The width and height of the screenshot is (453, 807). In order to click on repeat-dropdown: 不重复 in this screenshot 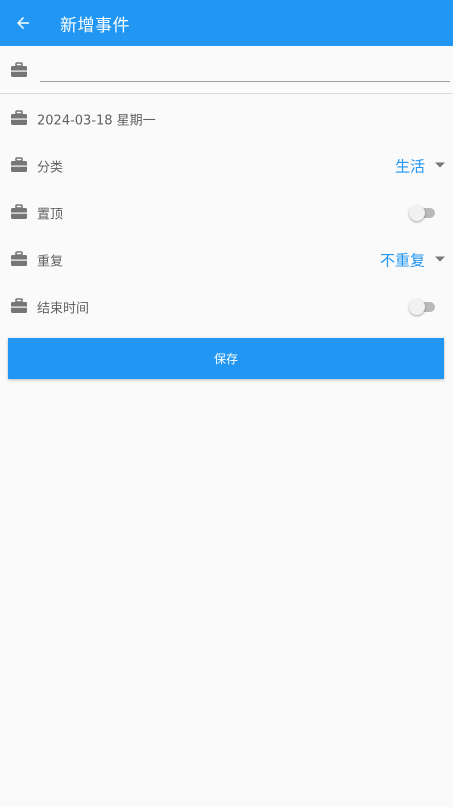, I will do `click(412, 259)`.